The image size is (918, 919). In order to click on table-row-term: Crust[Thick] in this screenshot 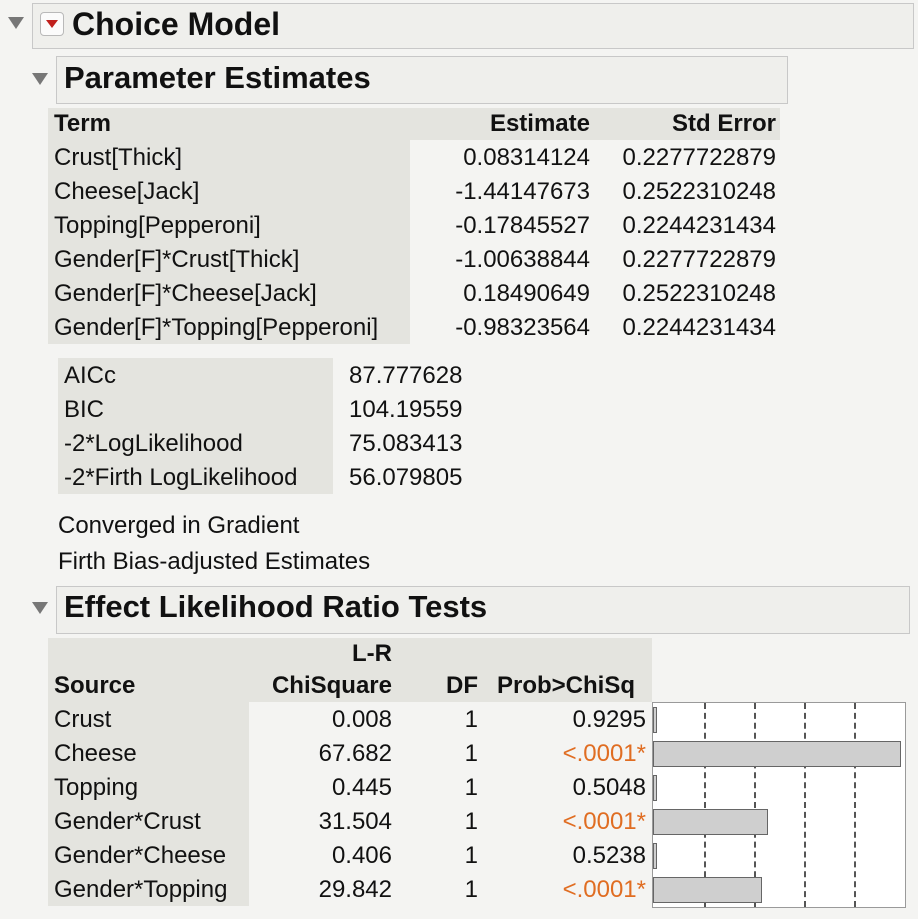, I will do `click(118, 157)`.